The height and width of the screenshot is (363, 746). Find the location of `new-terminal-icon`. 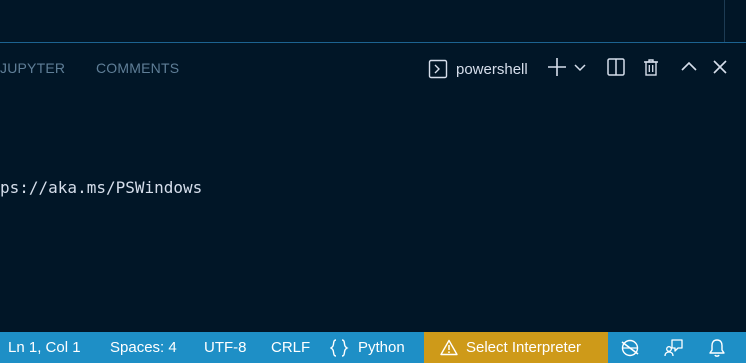

new-terminal-icon is located at coordinates (557, 69).